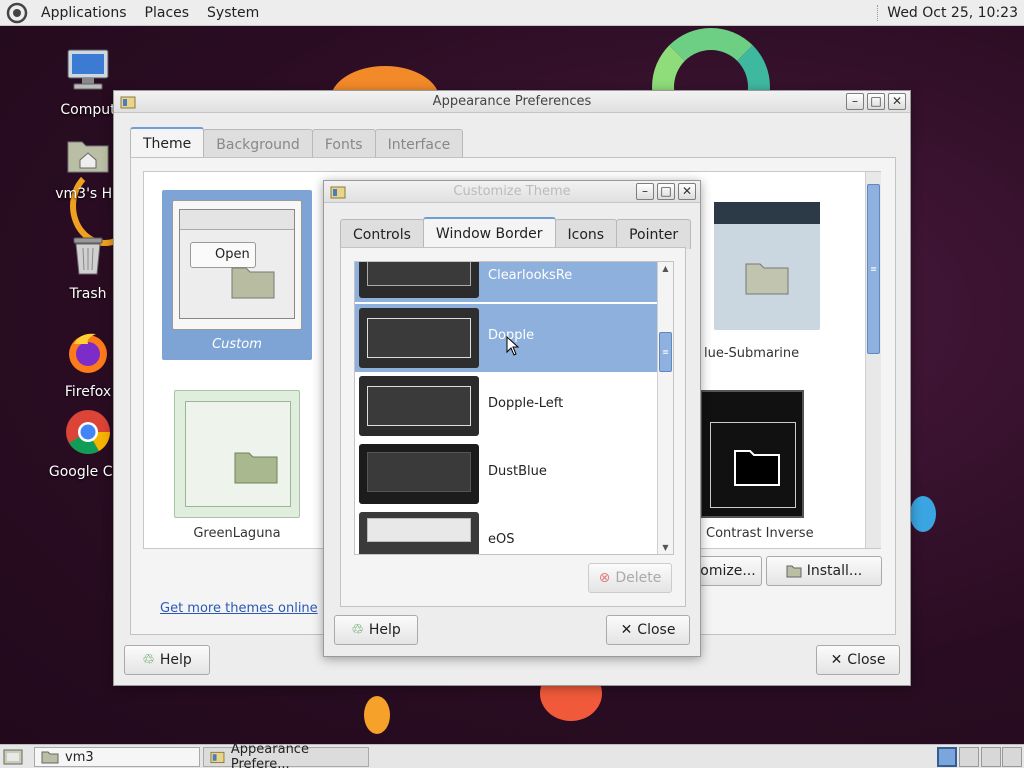 The width and height of the screenshot is (1024, 768). What do you see at coordinates (17, 13) in the screenshot?
I see `distro-logo-icon` at bounding box center [17, 13].